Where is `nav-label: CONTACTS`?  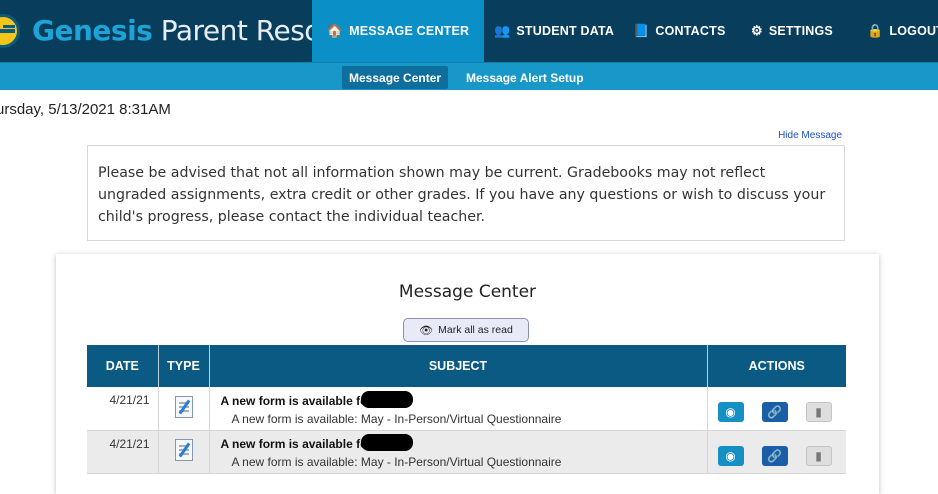 nav-label: CONTACTS is located at coordinates (690, 31).